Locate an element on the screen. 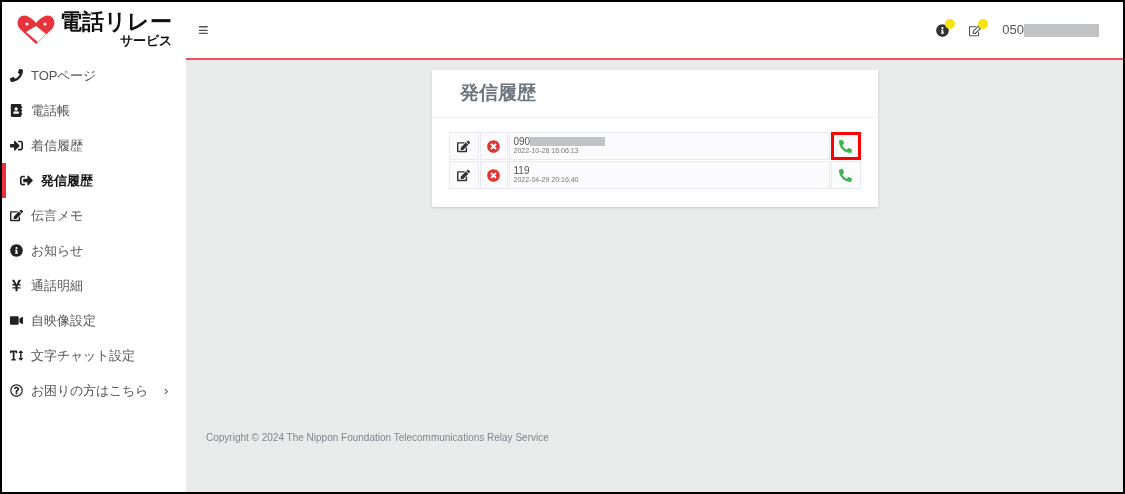 This screenshot has height=494, width=1125. copyright-text: Copyright © 2024 The Nippon Foundation Telecommunications Relay Service is located at coordinates (378, 438).